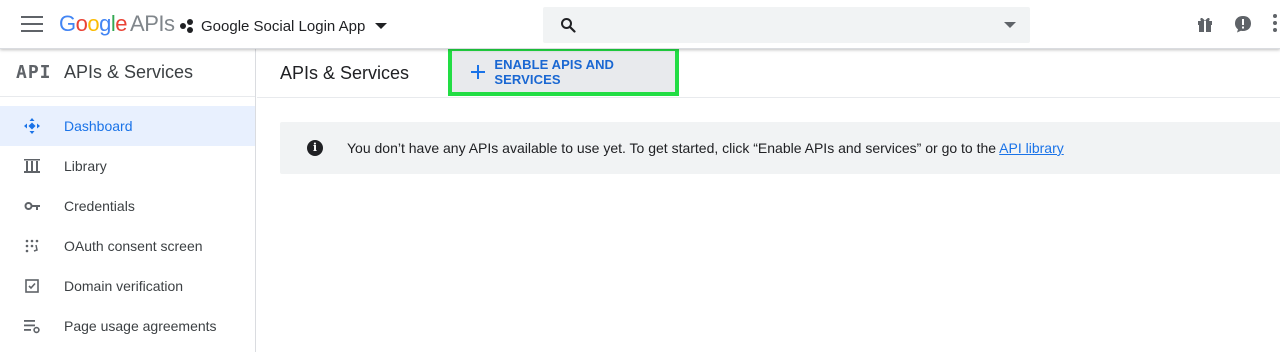 The image size is (1280, 352). Describe the element at coordinates (568, 25) in the screenshot. I see `search-icon` at that location.